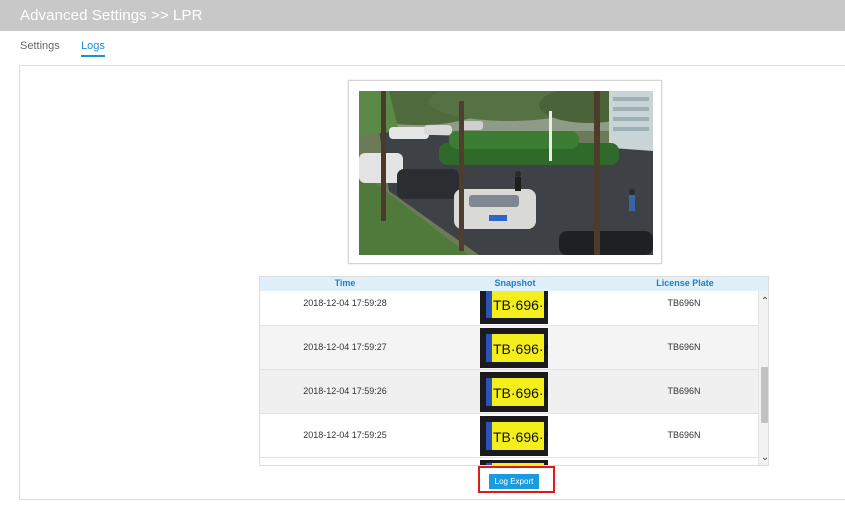 The image size is (845, 508). What do you see at coordinates (422, 15) in the screenshot?
I see `title-bar: Advanced Settings >> LPR` at bounding box center [422, 15].